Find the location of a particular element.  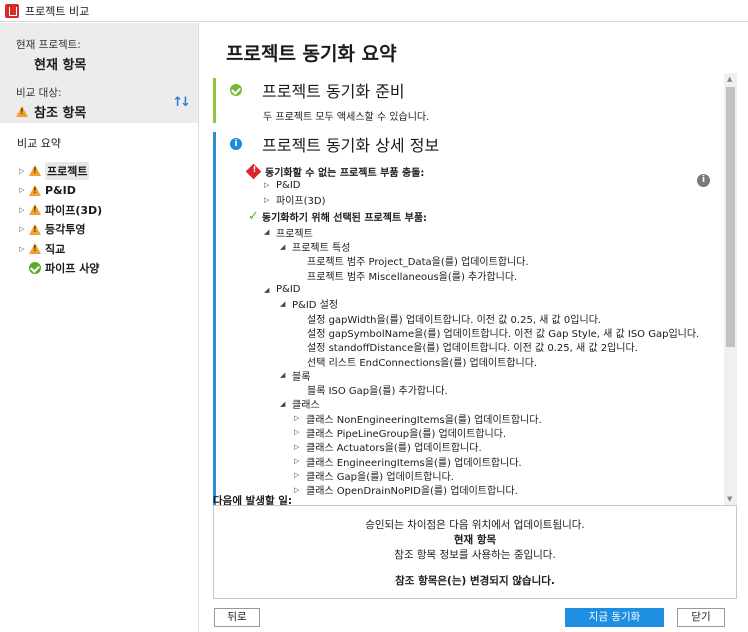

sidebar-item-isometric: ▷ 등각투영 is located at coordinates (99, 230).